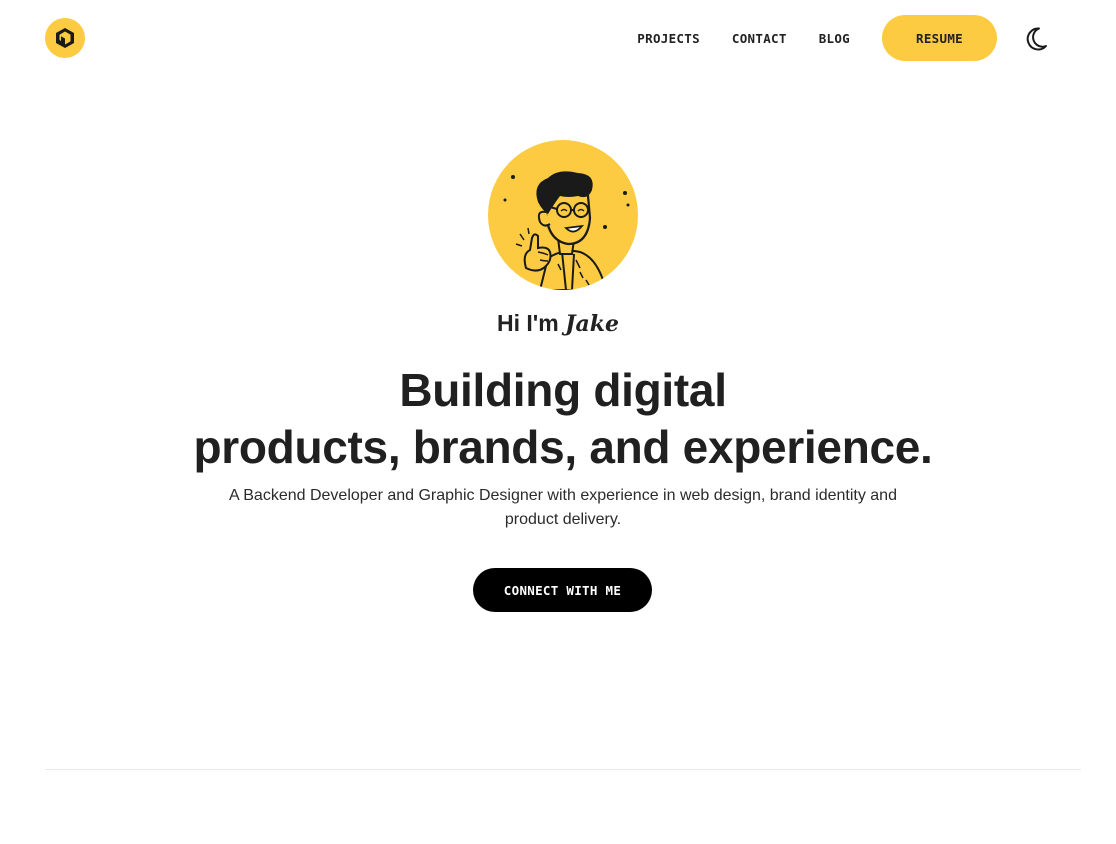 The image size is (1116, 844). Describe the element at coordinates (563, 769) in the screenshot. I see `section-divider` at that location.